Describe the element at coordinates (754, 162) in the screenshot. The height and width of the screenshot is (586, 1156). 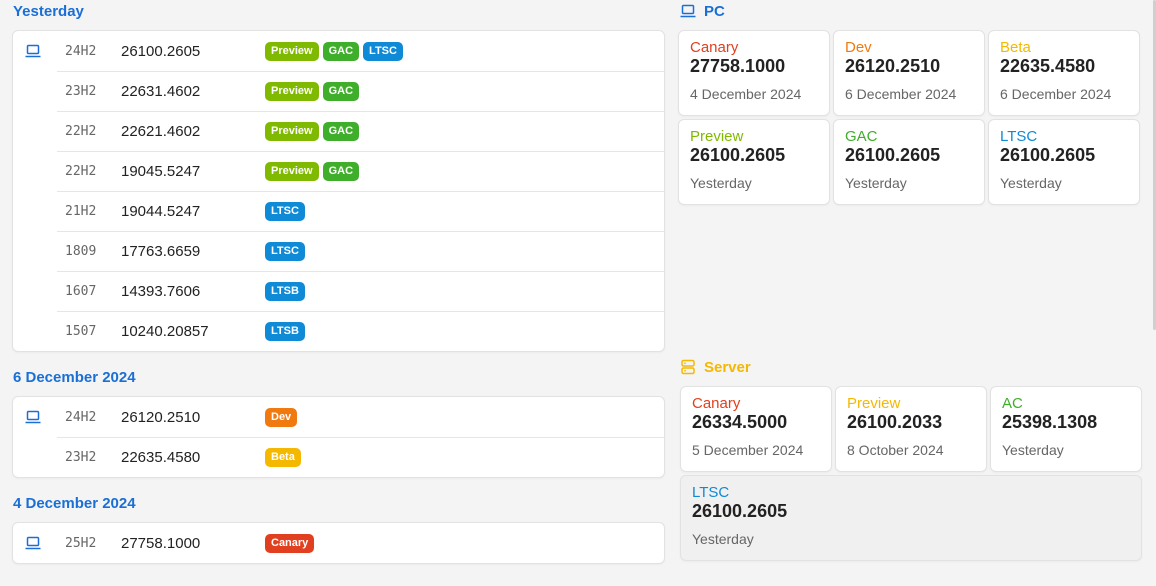
I see `pc-tile-preview: Preview 26100.2605 Yesterday` at that location.